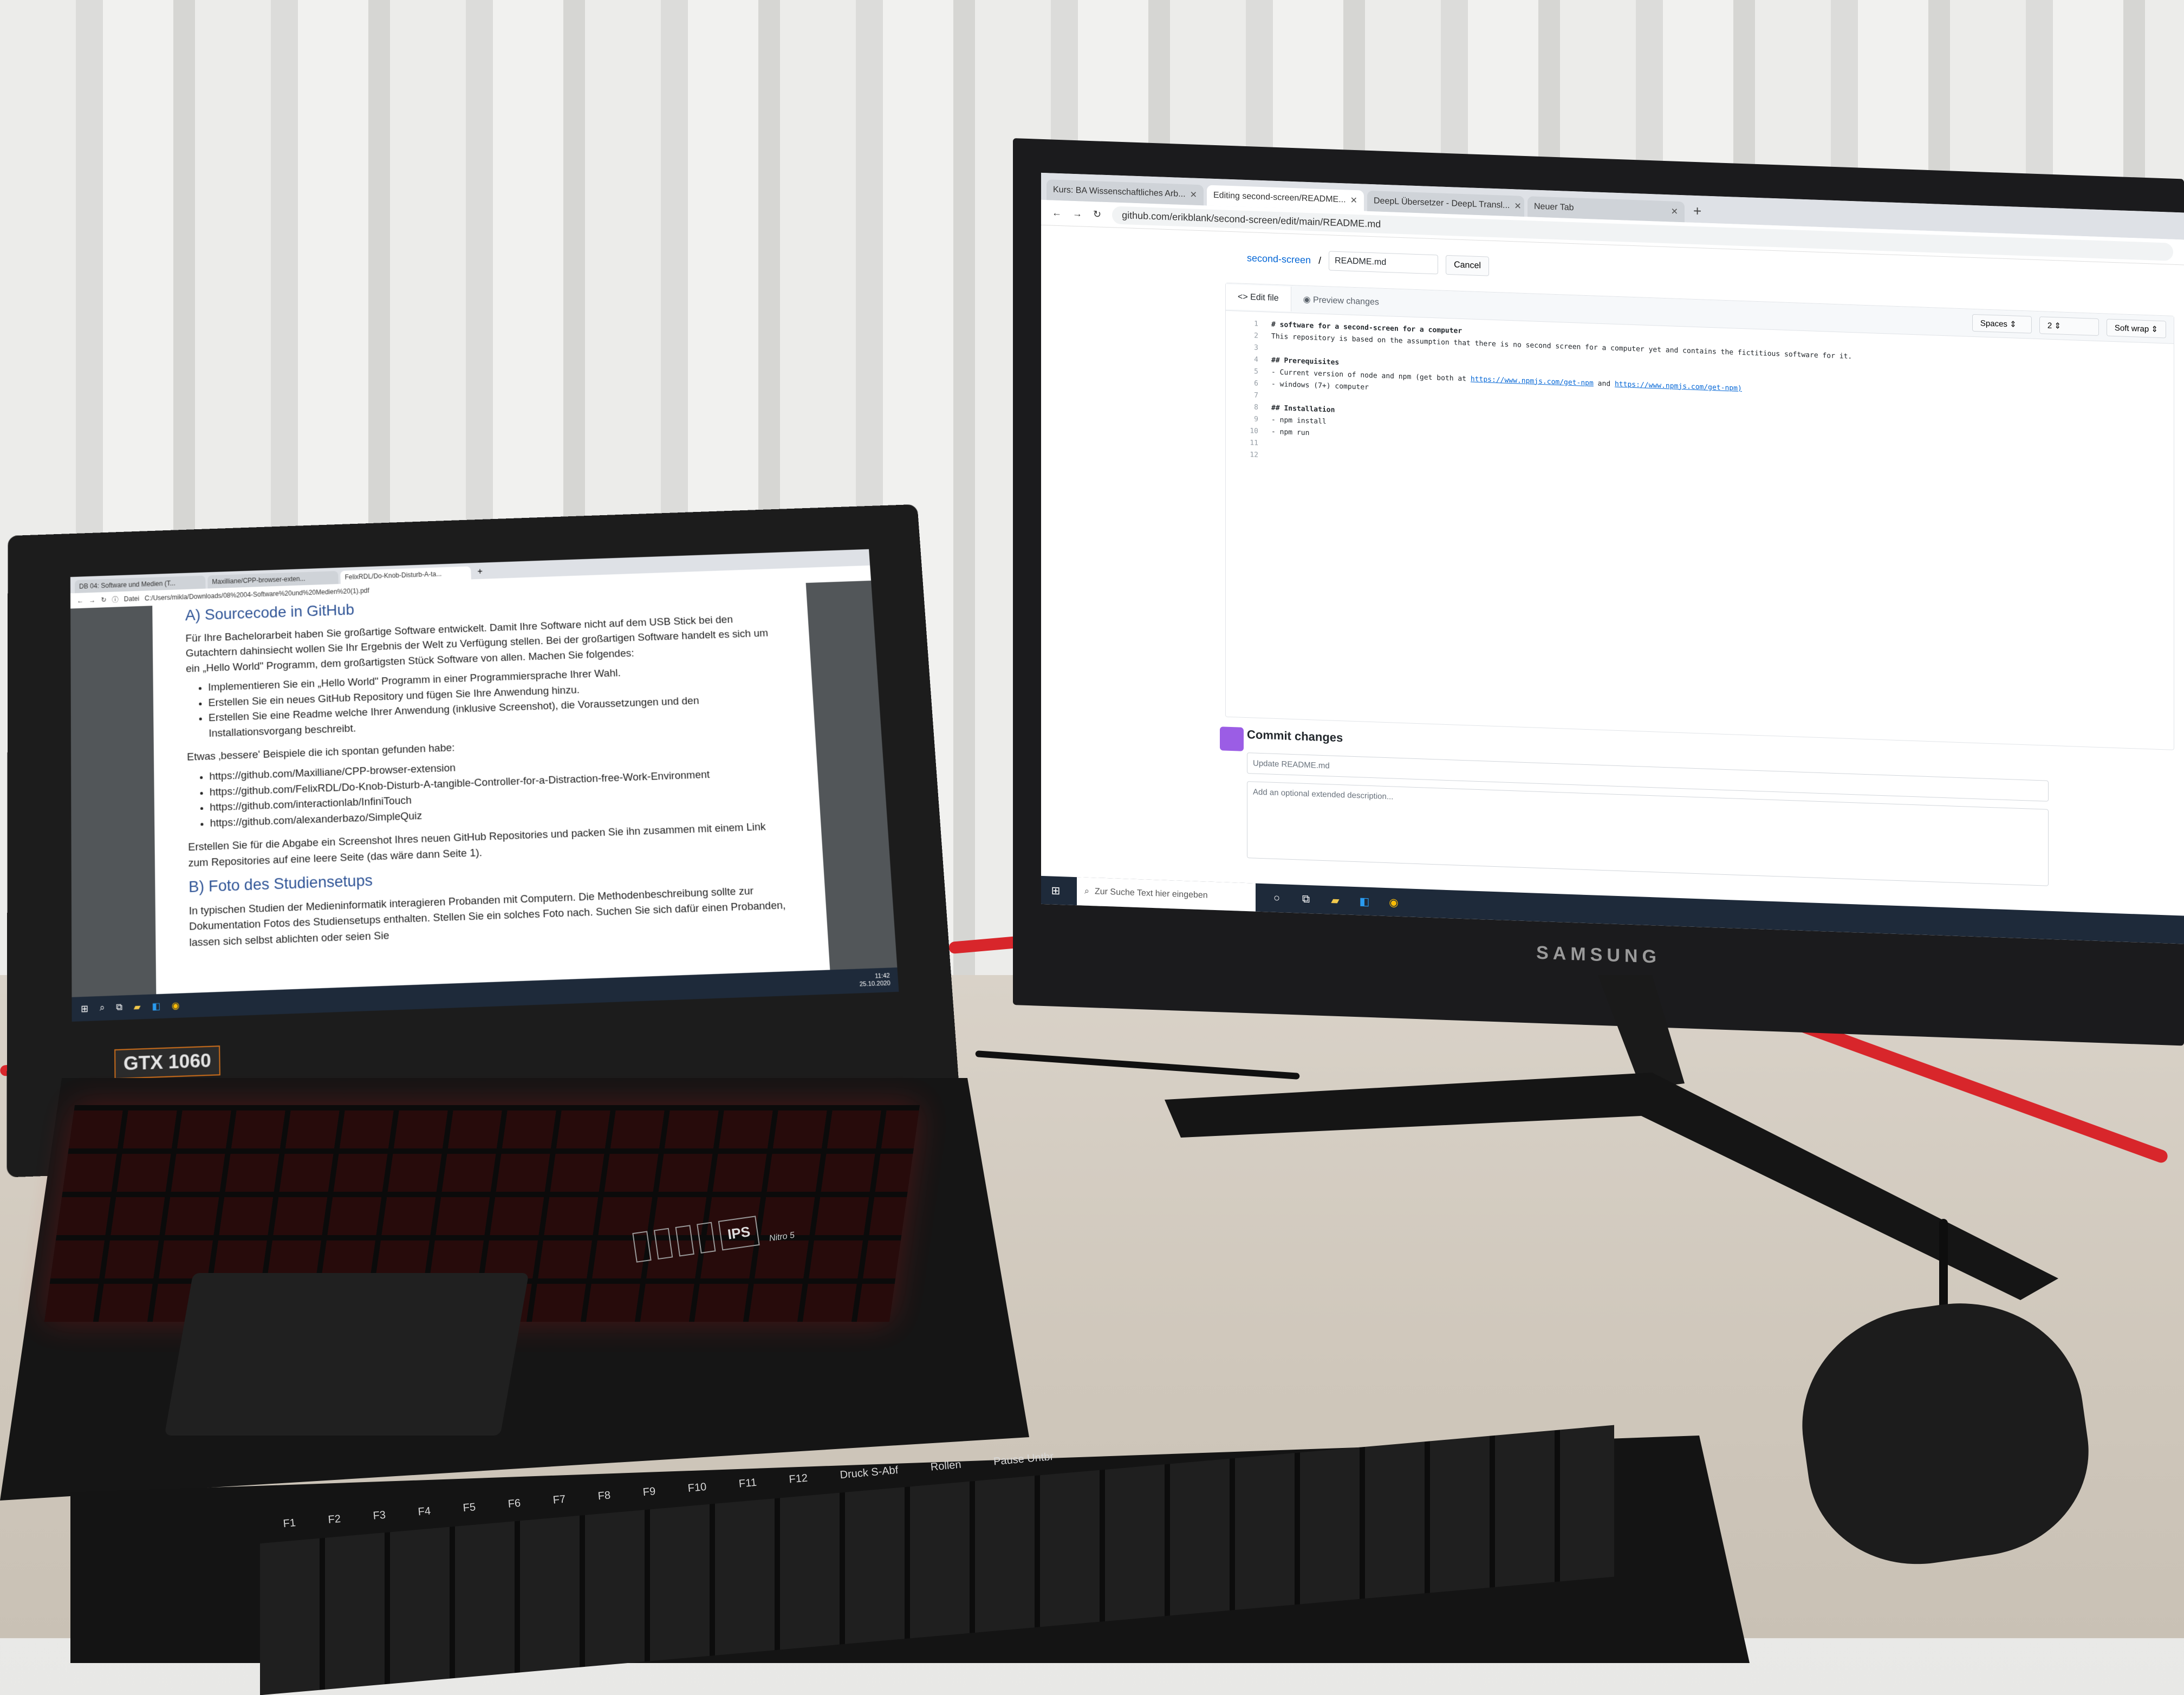  I want to click on tab-label: Neuer Tab, so click(1554, 207).